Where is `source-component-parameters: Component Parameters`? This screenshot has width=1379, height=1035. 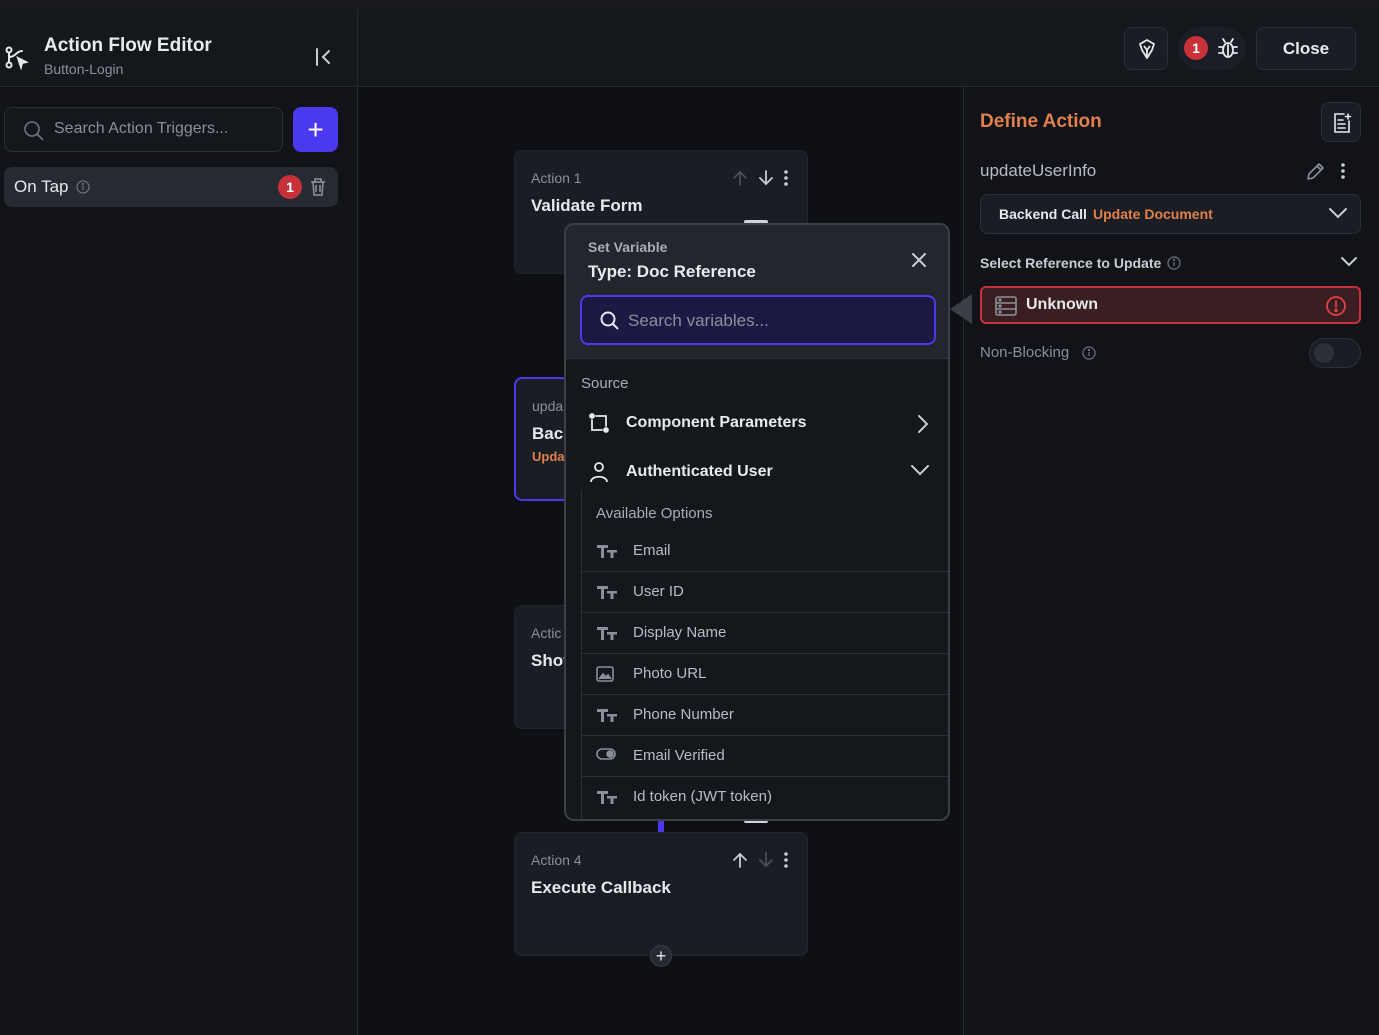
source-component-parameters: Component Parameters is located at coordinates (757, 424).